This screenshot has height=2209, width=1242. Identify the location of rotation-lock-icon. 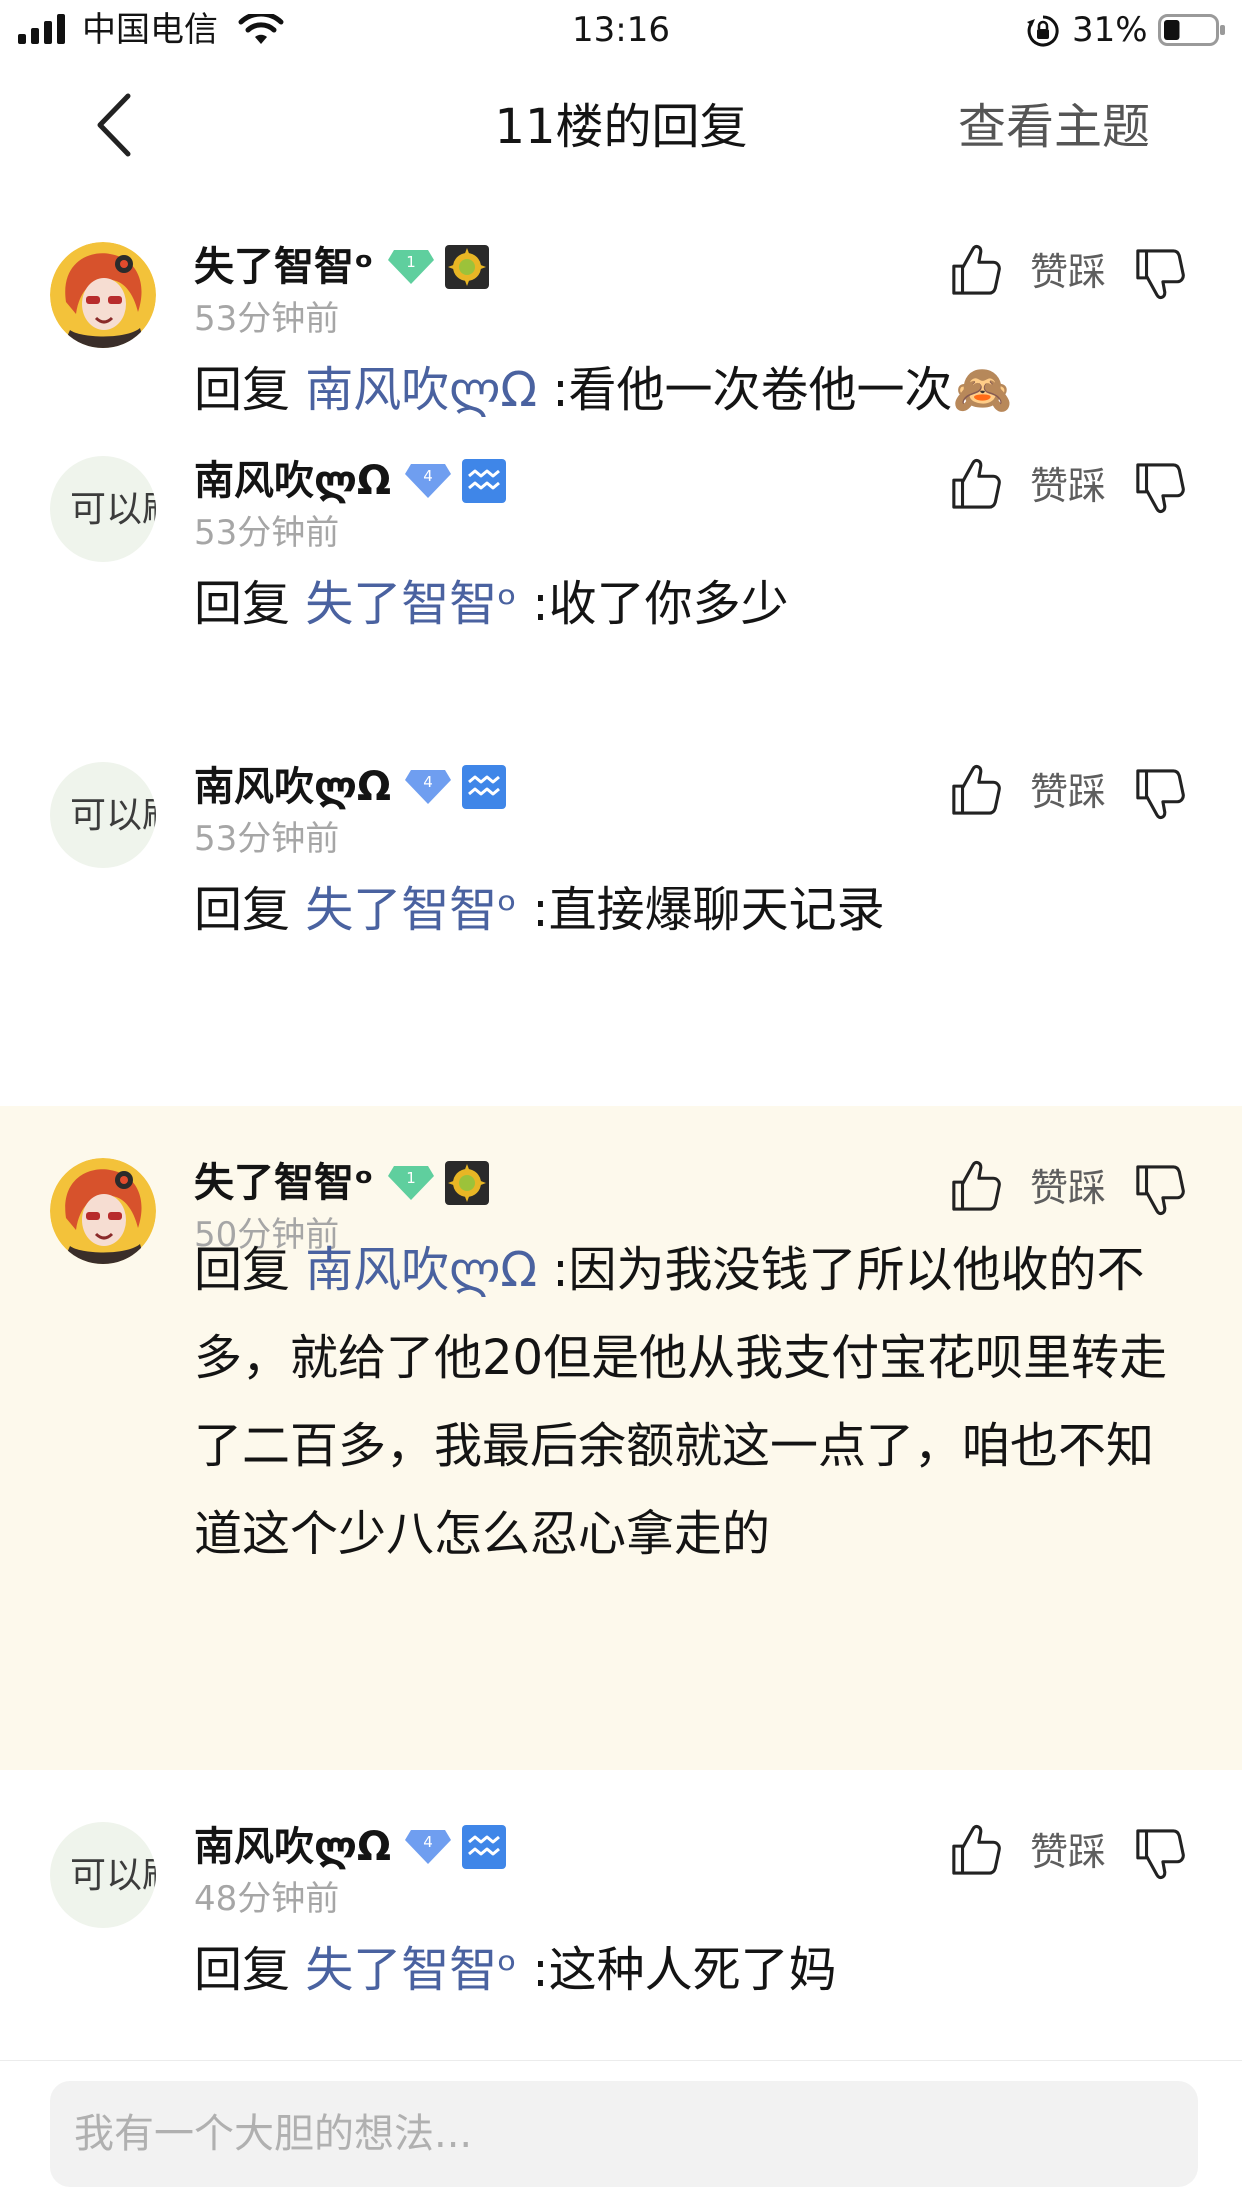
(1043, 31).